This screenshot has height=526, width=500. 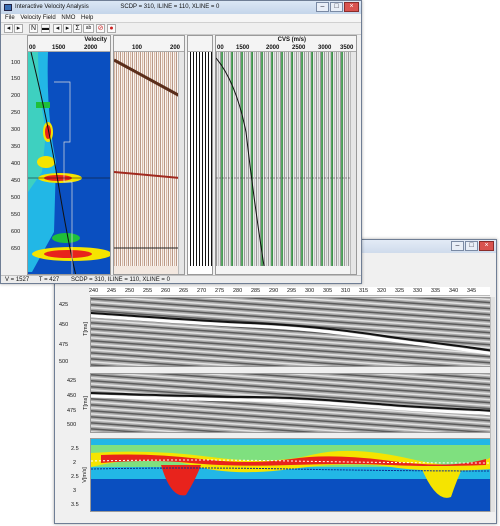 I want to click on seismic-middle-image, so click(x=291, y=403).